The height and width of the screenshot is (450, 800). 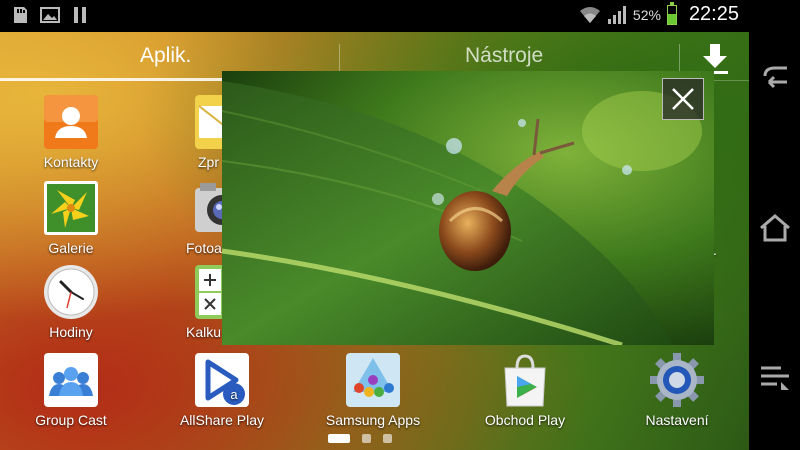 I want to click on app-label: Fotoa, so click(x=204, y=248).